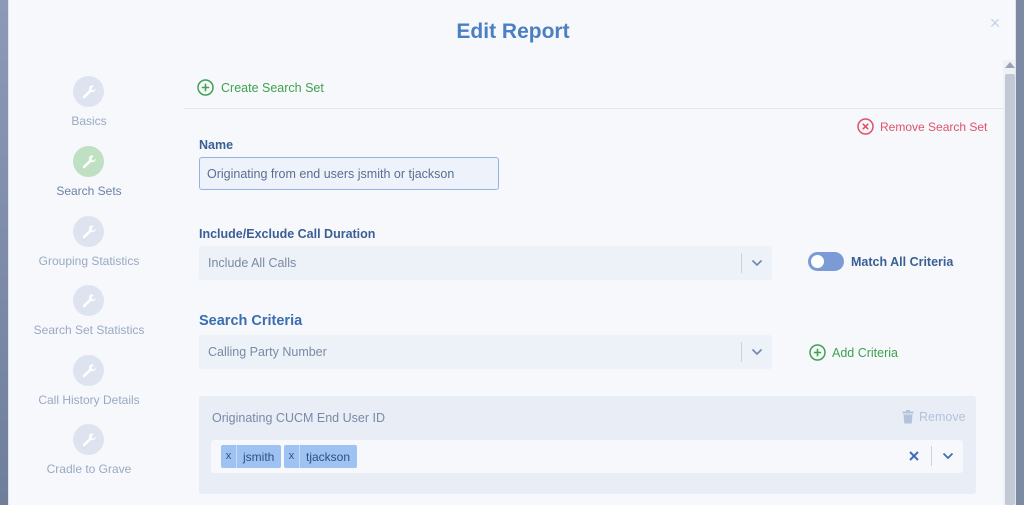  I want to click on remove-search-set-button: Remove Search Set, so click(922, 126).